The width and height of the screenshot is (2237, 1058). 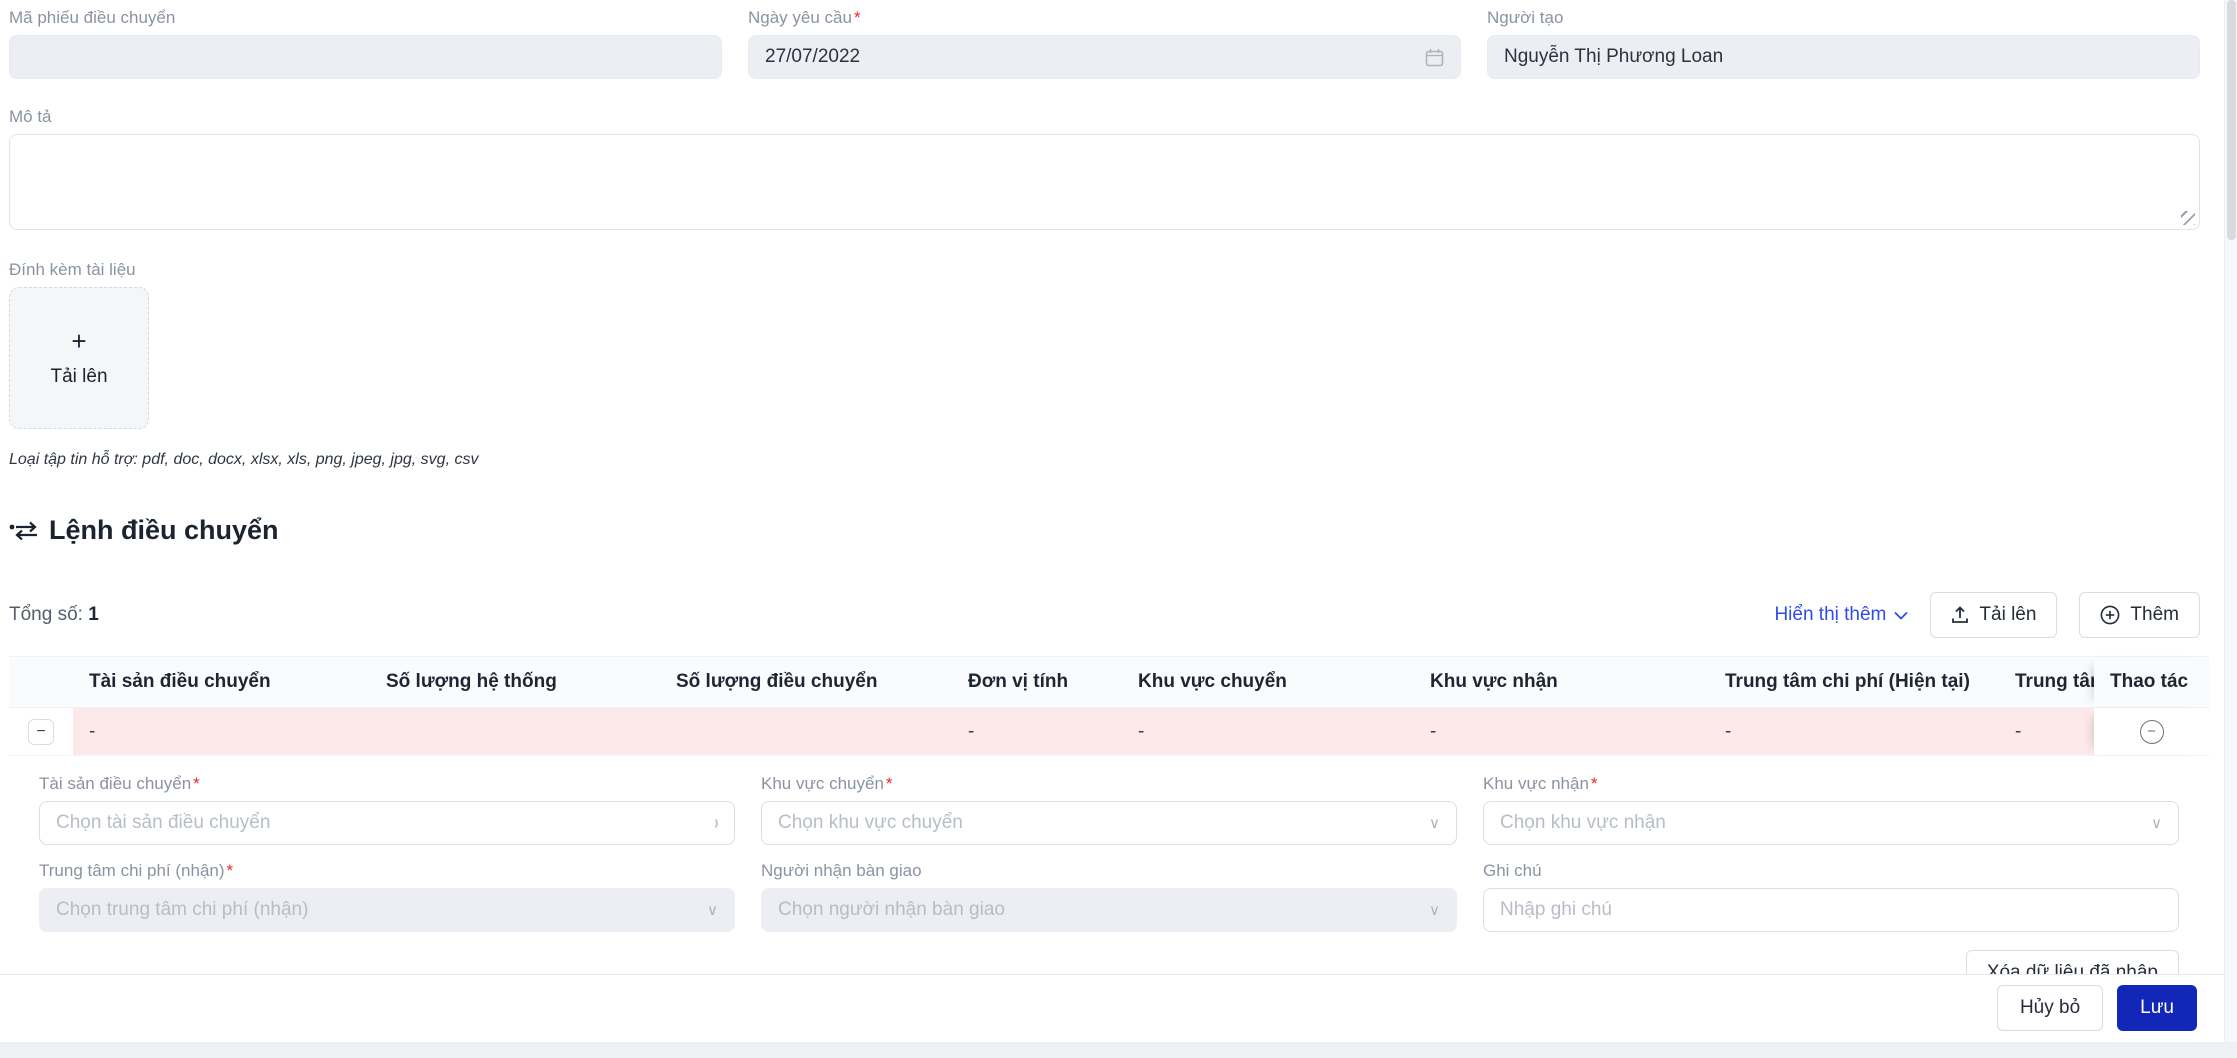 What do you see at coordinates (1109, 823) in the screenshot?
I see `from-area-select: Chọn khu vực chuyển ∨` at bounding box center [1109, 823].